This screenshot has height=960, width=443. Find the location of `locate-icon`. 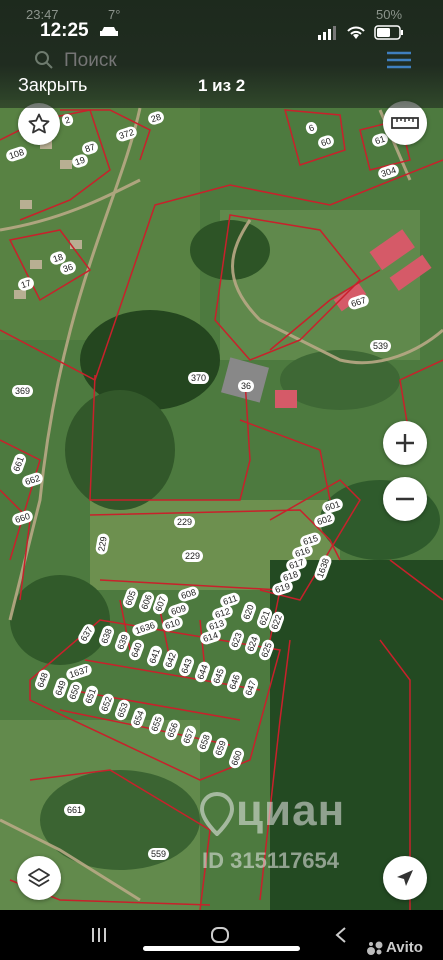

locate-icon is located at coordinates (405, 878).